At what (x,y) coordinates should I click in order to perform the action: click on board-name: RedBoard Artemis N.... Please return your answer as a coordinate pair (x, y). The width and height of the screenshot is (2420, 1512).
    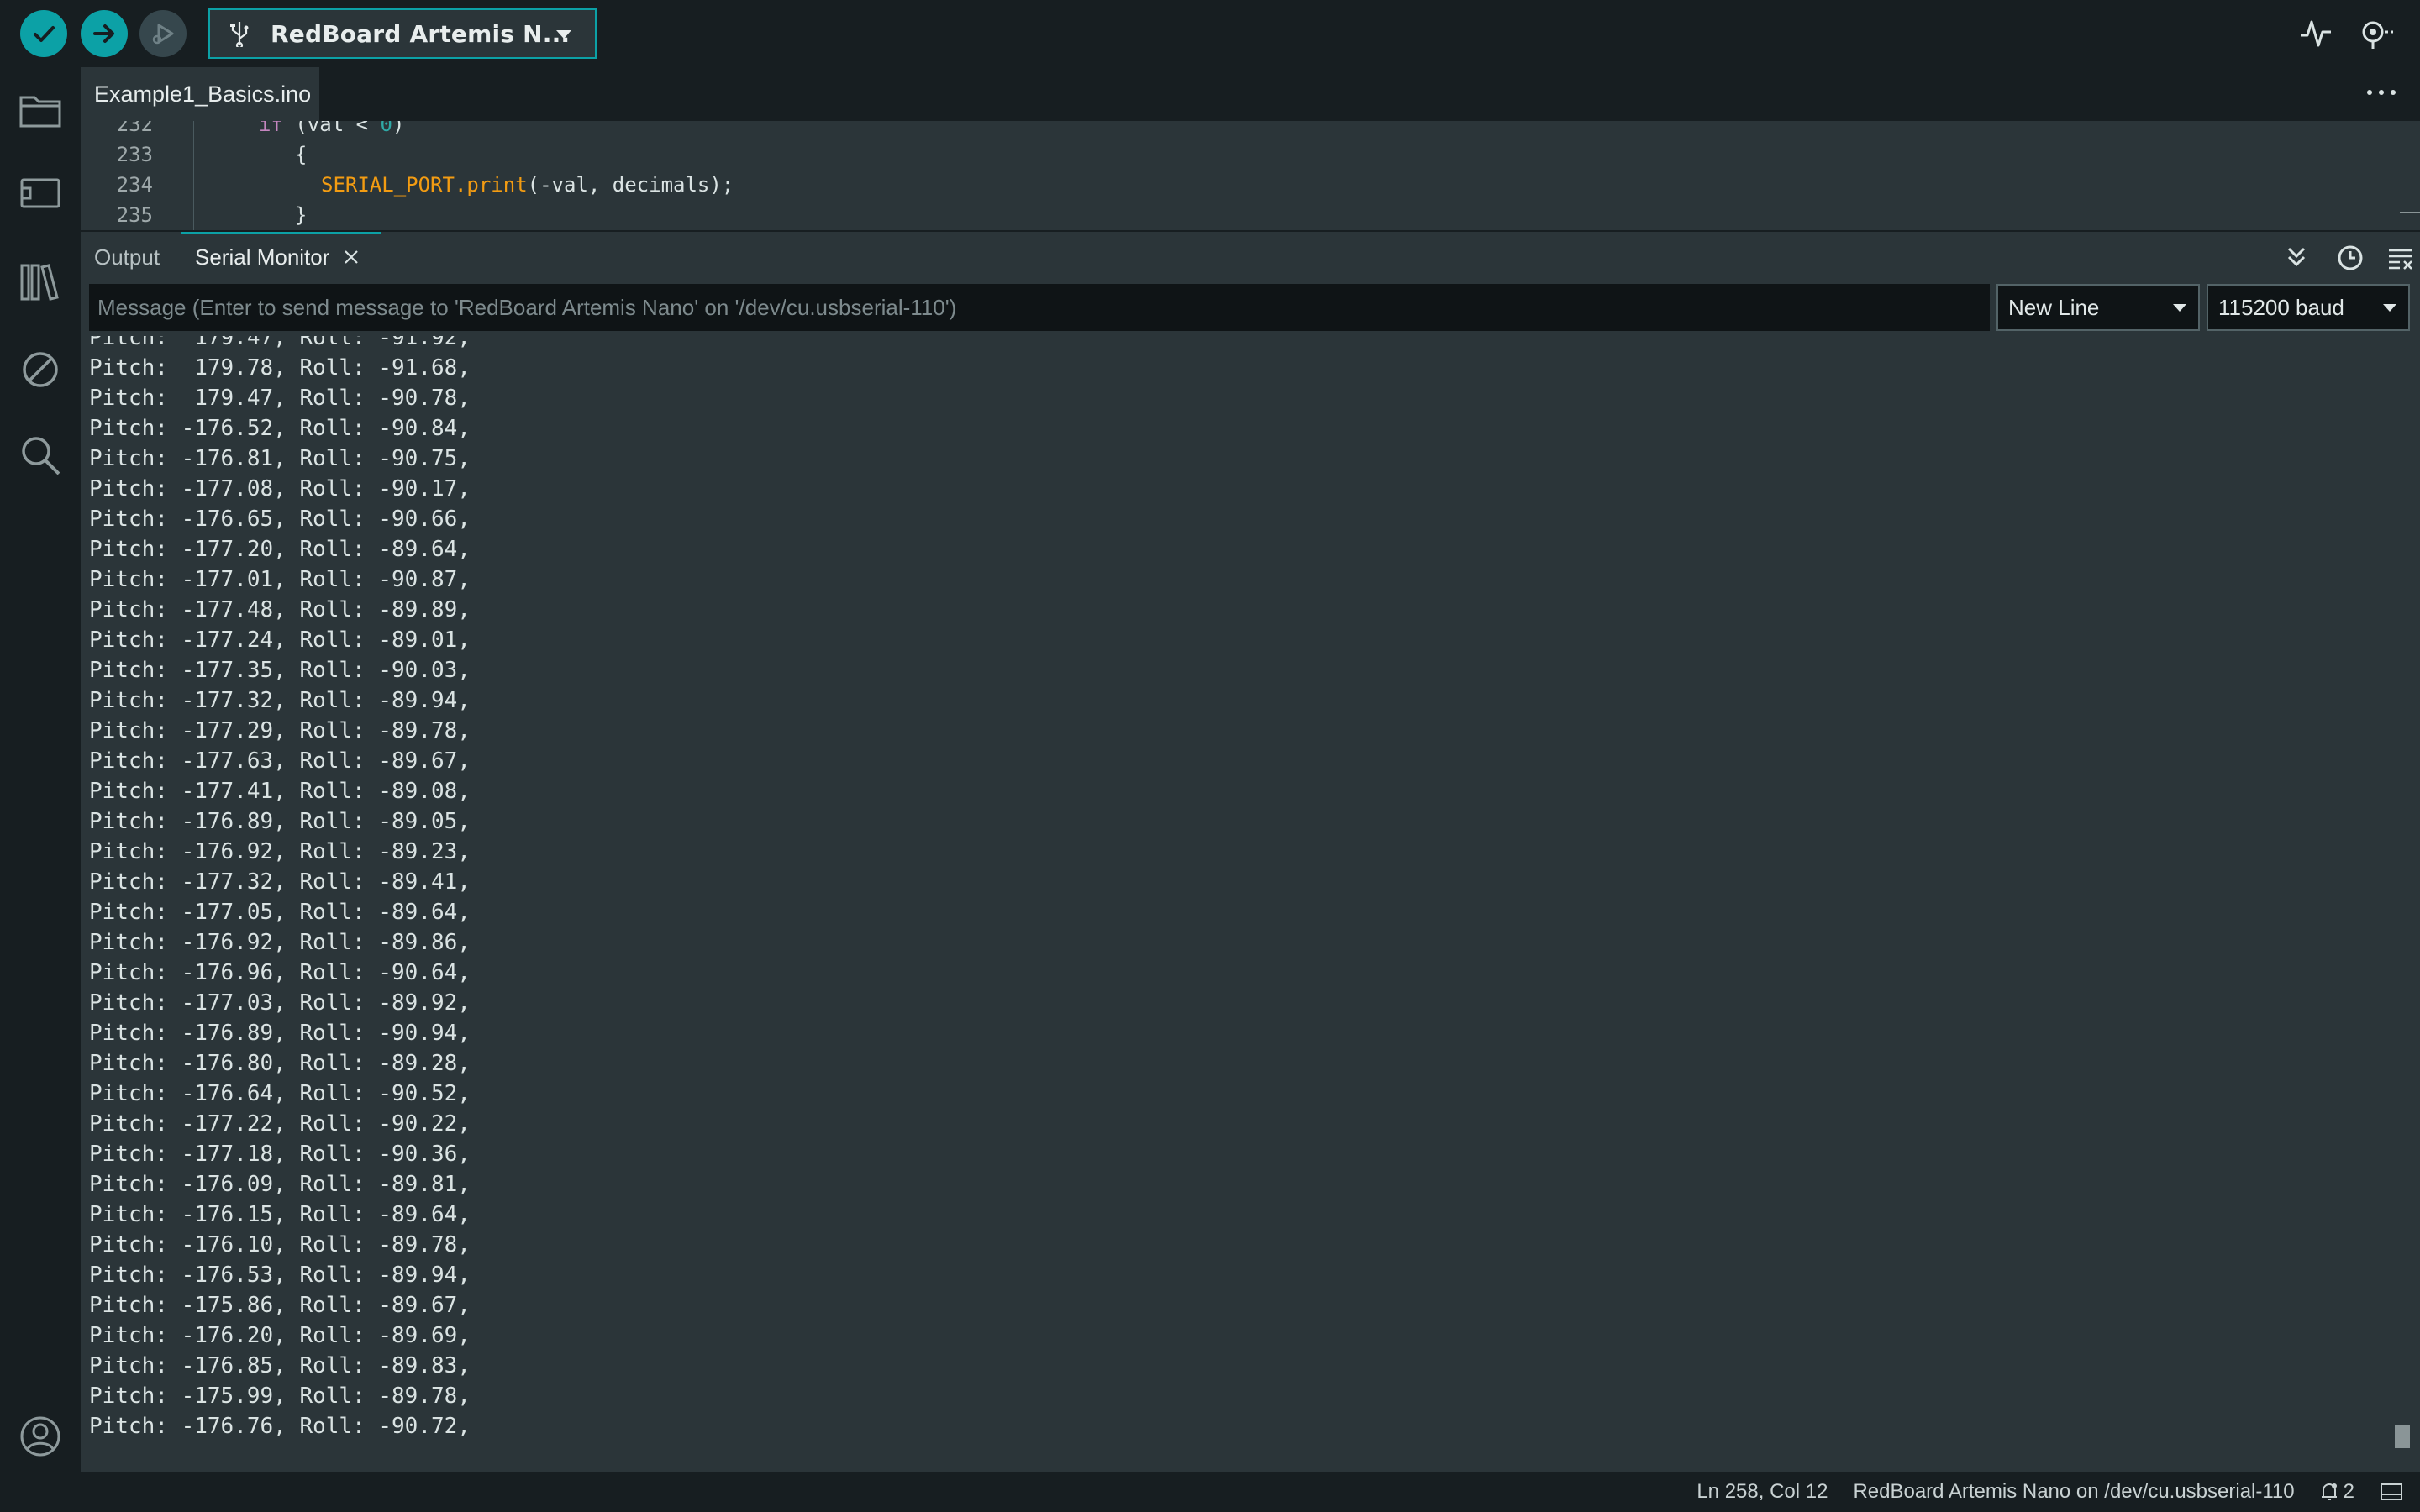
    Looking at the image, I should click on (421, 33).